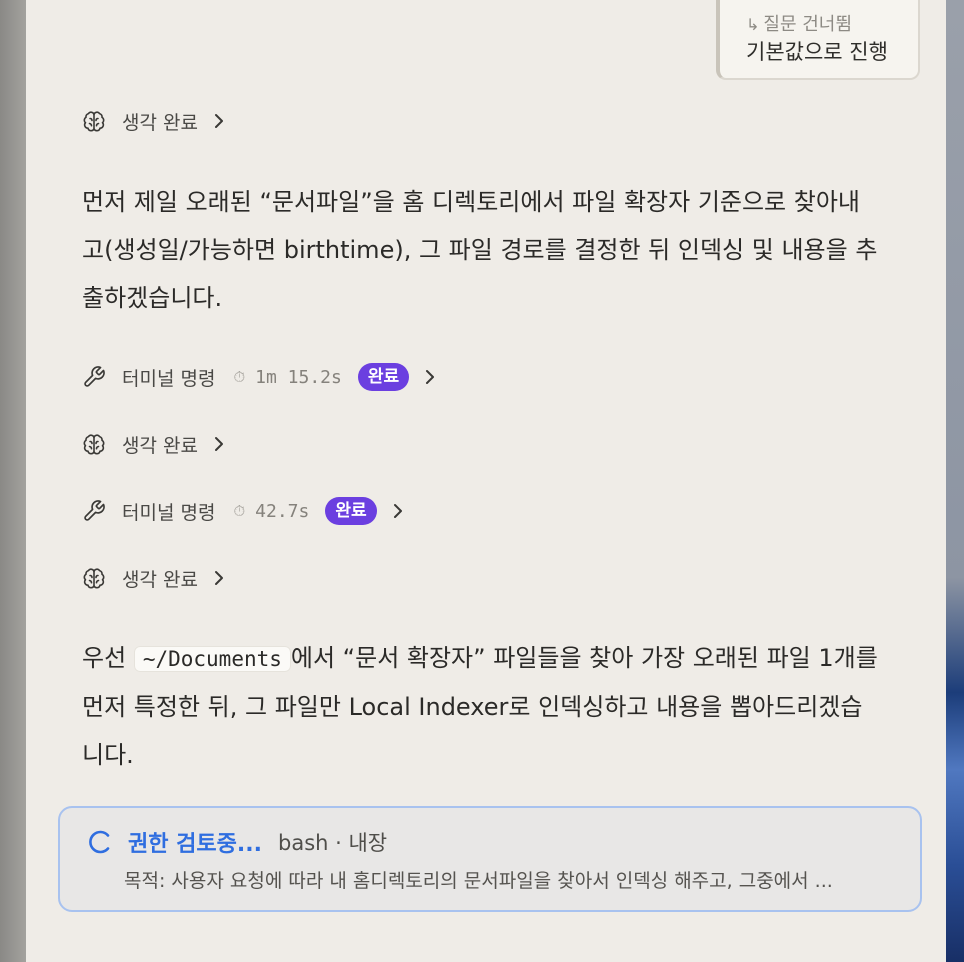  What do you see at coordinates (100, 842) in the screenshot?
I see `loading-spinner-icon` at bounding box center [100, 842].